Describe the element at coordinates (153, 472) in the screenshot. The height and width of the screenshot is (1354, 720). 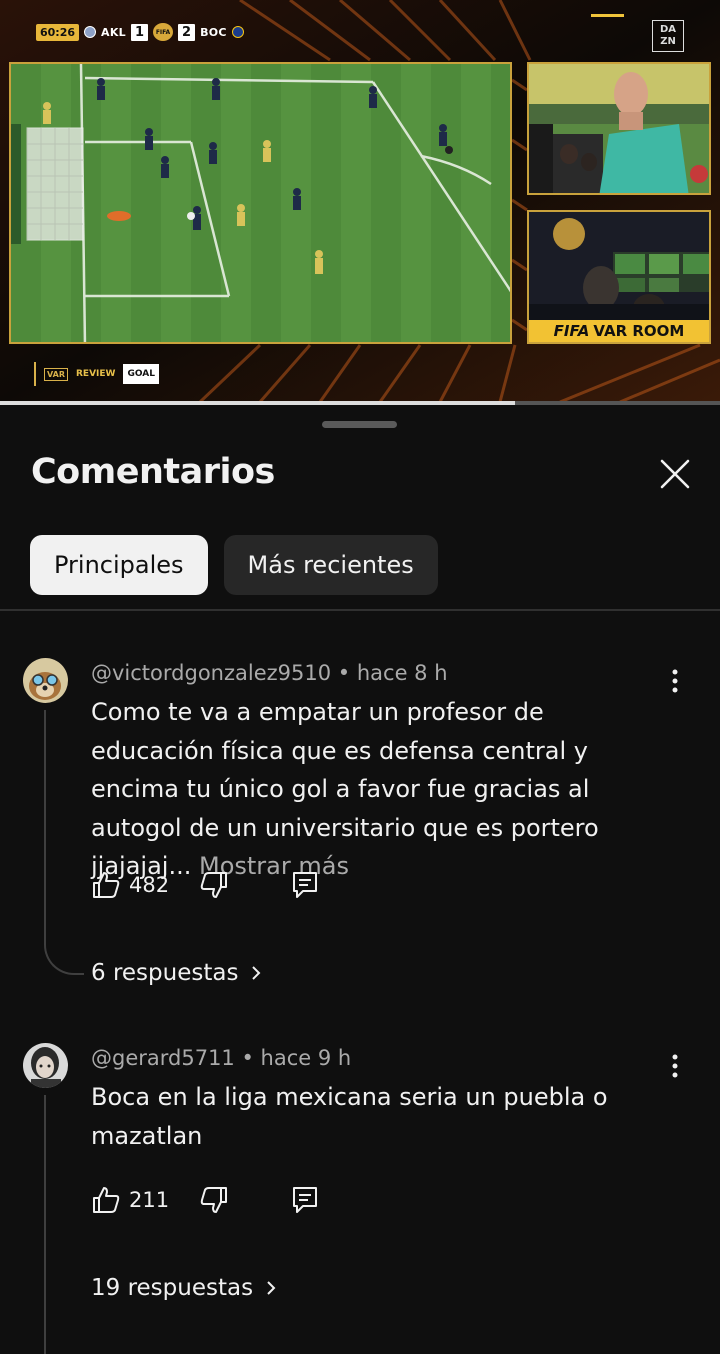
I see `panel-title: Comentarios` at that location.